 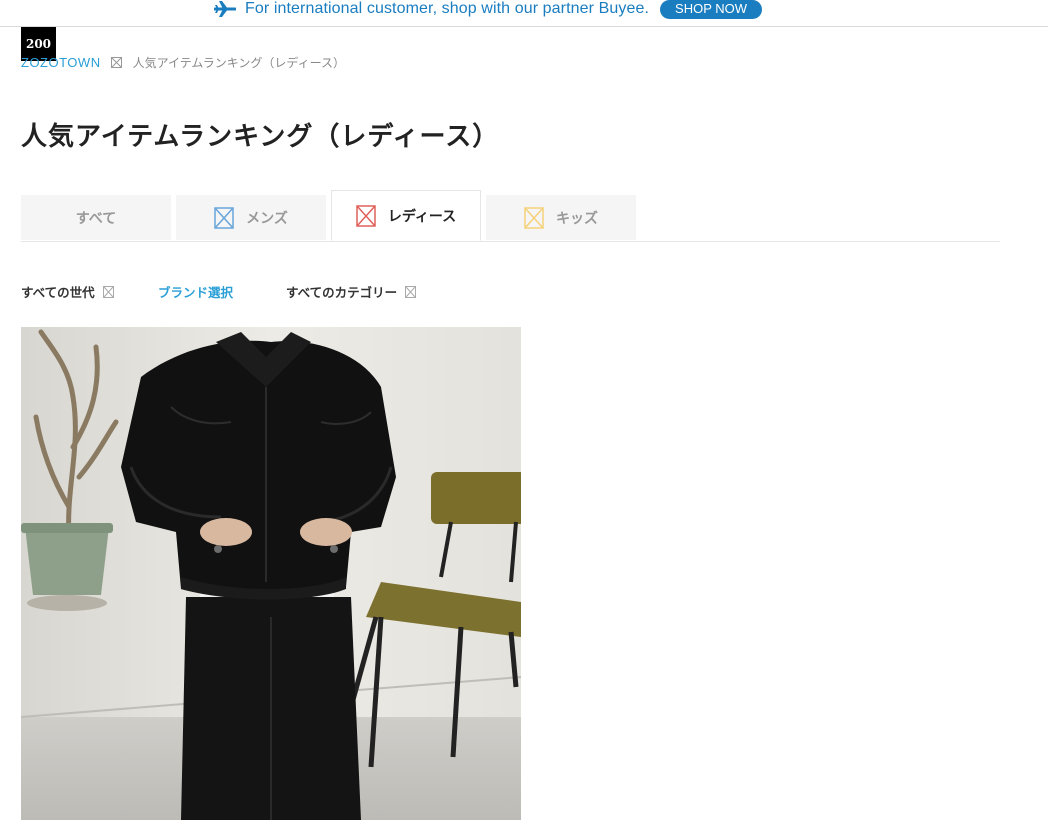 I want to click on breadcrumb-separator-icon, so click(x=116, y=62).